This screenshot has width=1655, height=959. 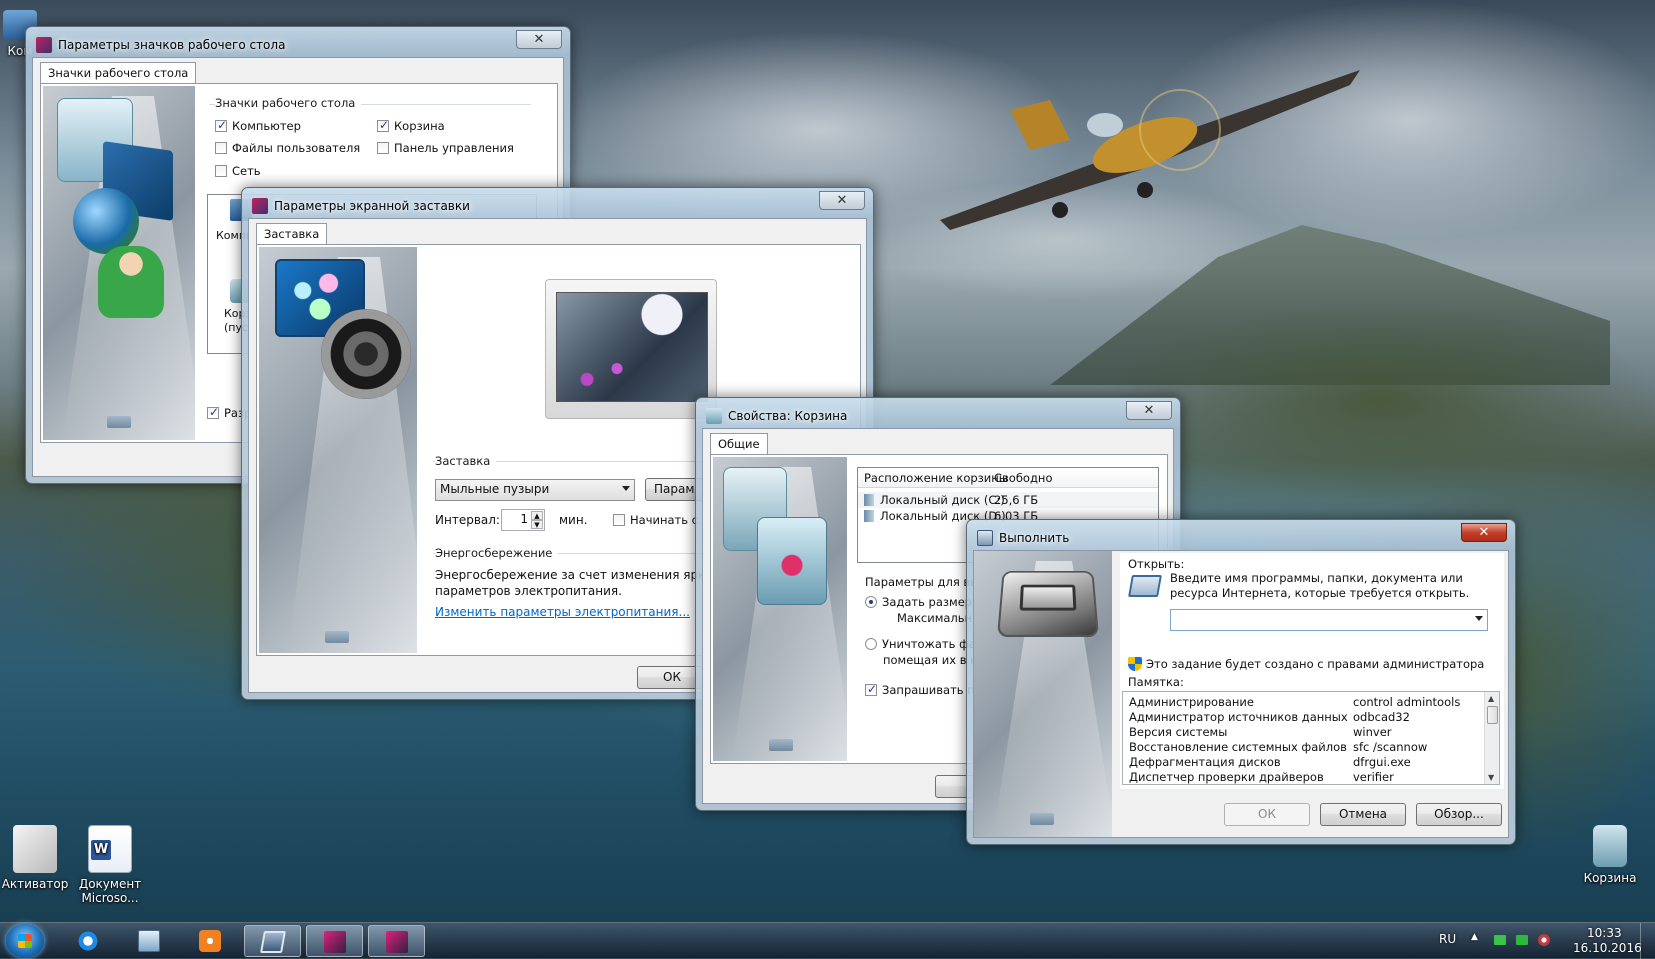 I want to click on interval-unit: мин., so click(x=573, y=520).